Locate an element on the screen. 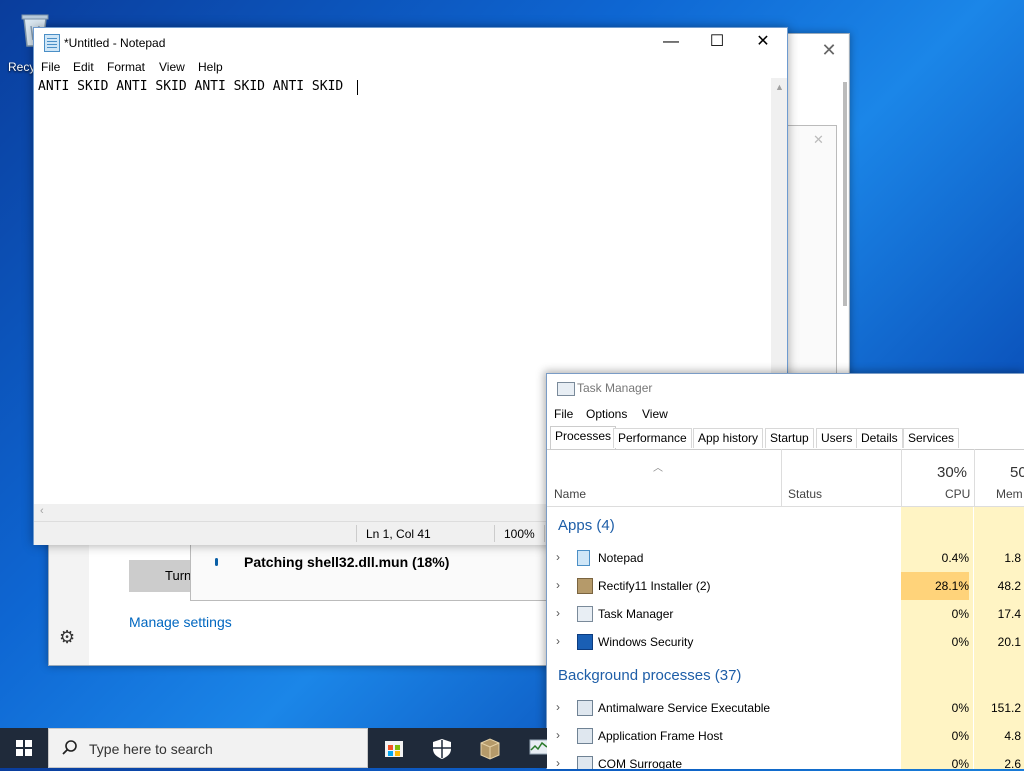 Image resolution: width=1024 pixels, height=771 pixels. taskbar-task-manager-button is located at coordinates (530, 748).